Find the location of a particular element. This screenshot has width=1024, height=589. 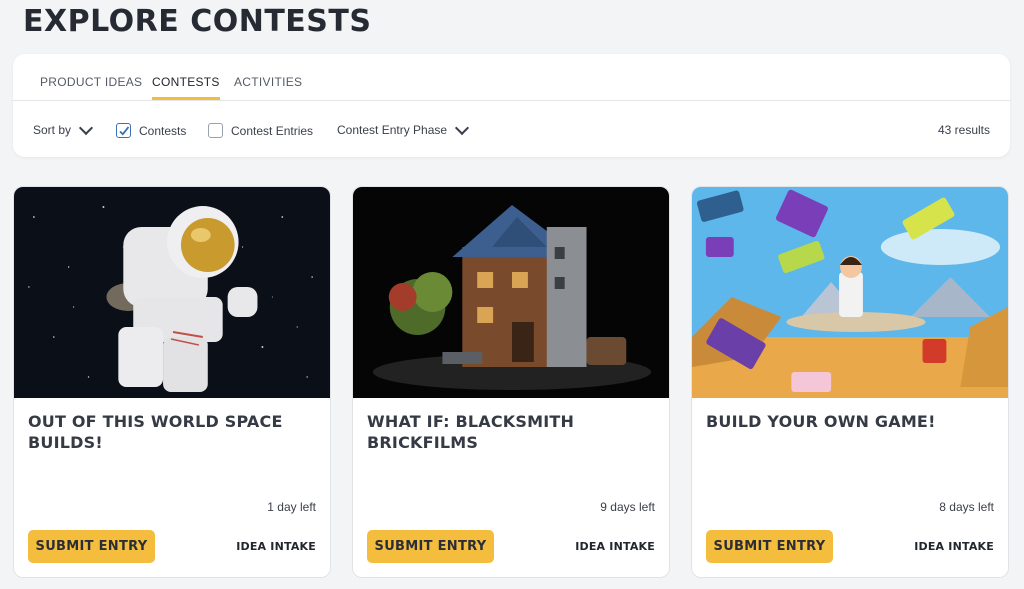

contest-entries-filter: Contest Entries is located at coordinates (260, 130).